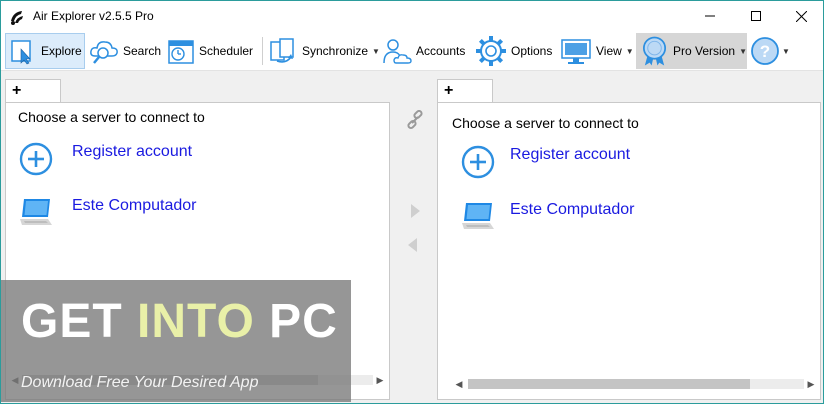 This screenshot has width=824, height=404. I want to click on pro-version-label: Pro Version, so click(704, 51).